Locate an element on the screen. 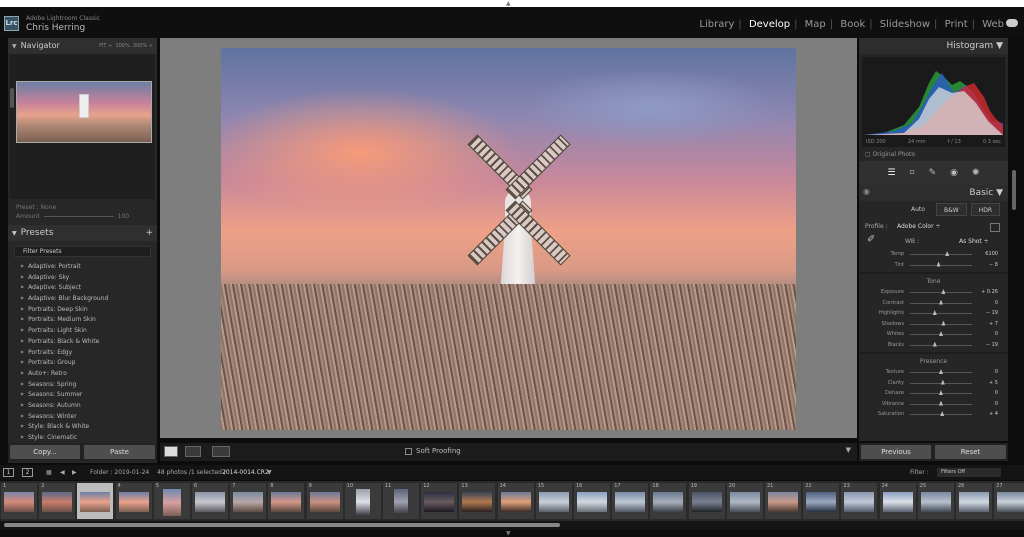 The height and width of the screenshot is (537, 1024). preset-group: Portraits: Black & White is located at coordinates (89, 341).